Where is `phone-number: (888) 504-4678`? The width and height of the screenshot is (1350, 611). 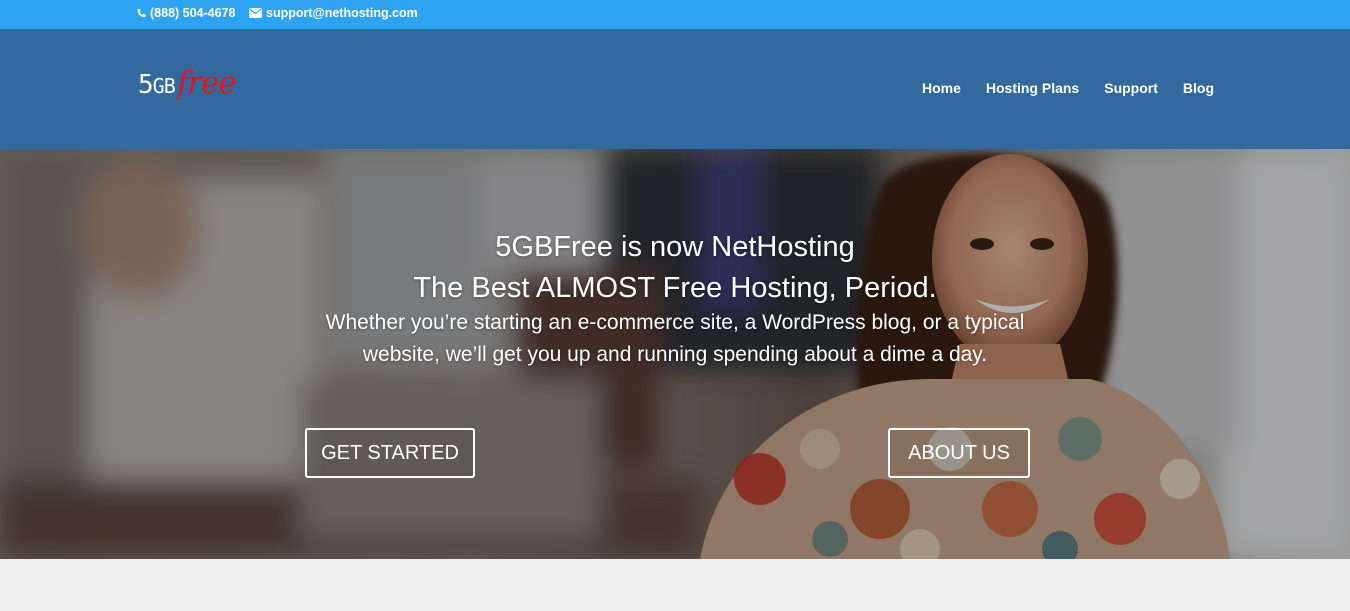 phone-number: (888) 504-4678 is located at coordinates (193, 13).